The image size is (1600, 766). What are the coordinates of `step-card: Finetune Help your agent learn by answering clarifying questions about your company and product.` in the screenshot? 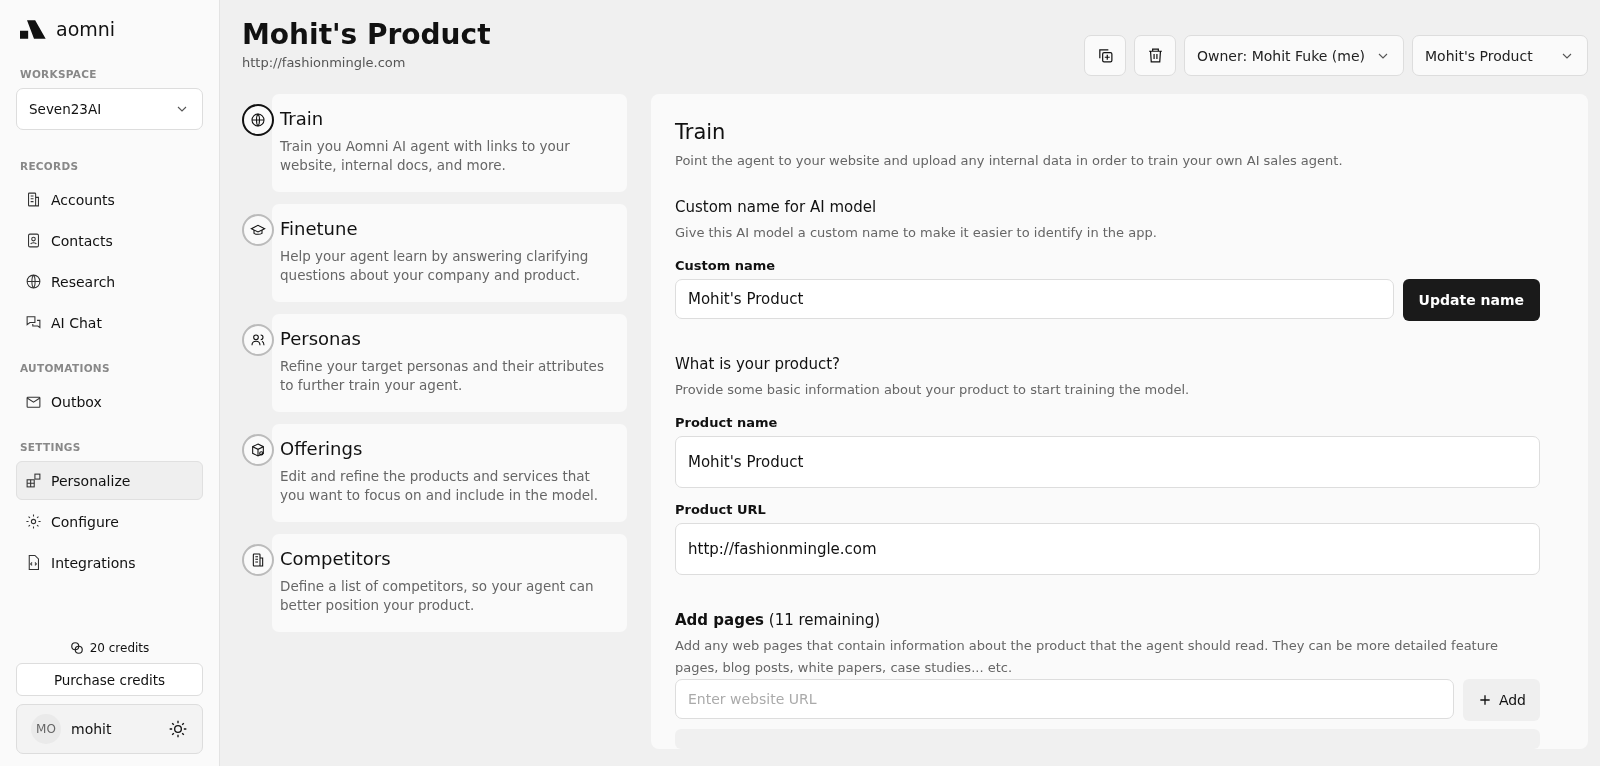 It's located at (449, 253).